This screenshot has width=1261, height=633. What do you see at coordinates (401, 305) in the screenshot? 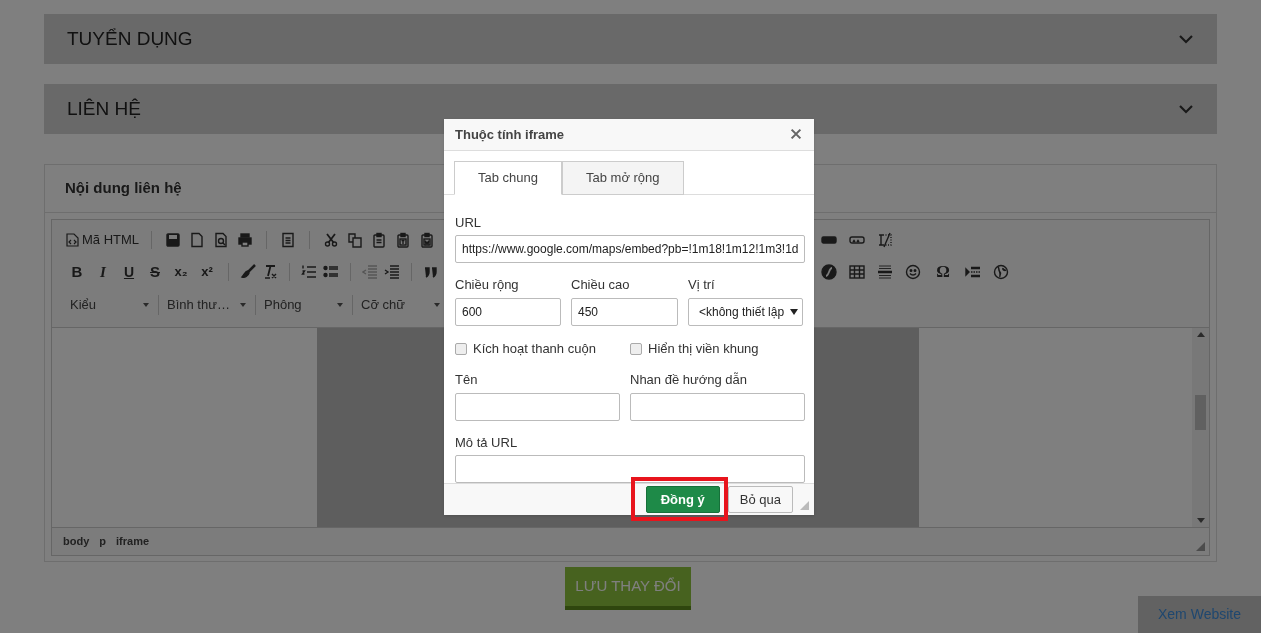
I see `format-dropdown: Cỡ chữ` at bounding box center [401, 305].